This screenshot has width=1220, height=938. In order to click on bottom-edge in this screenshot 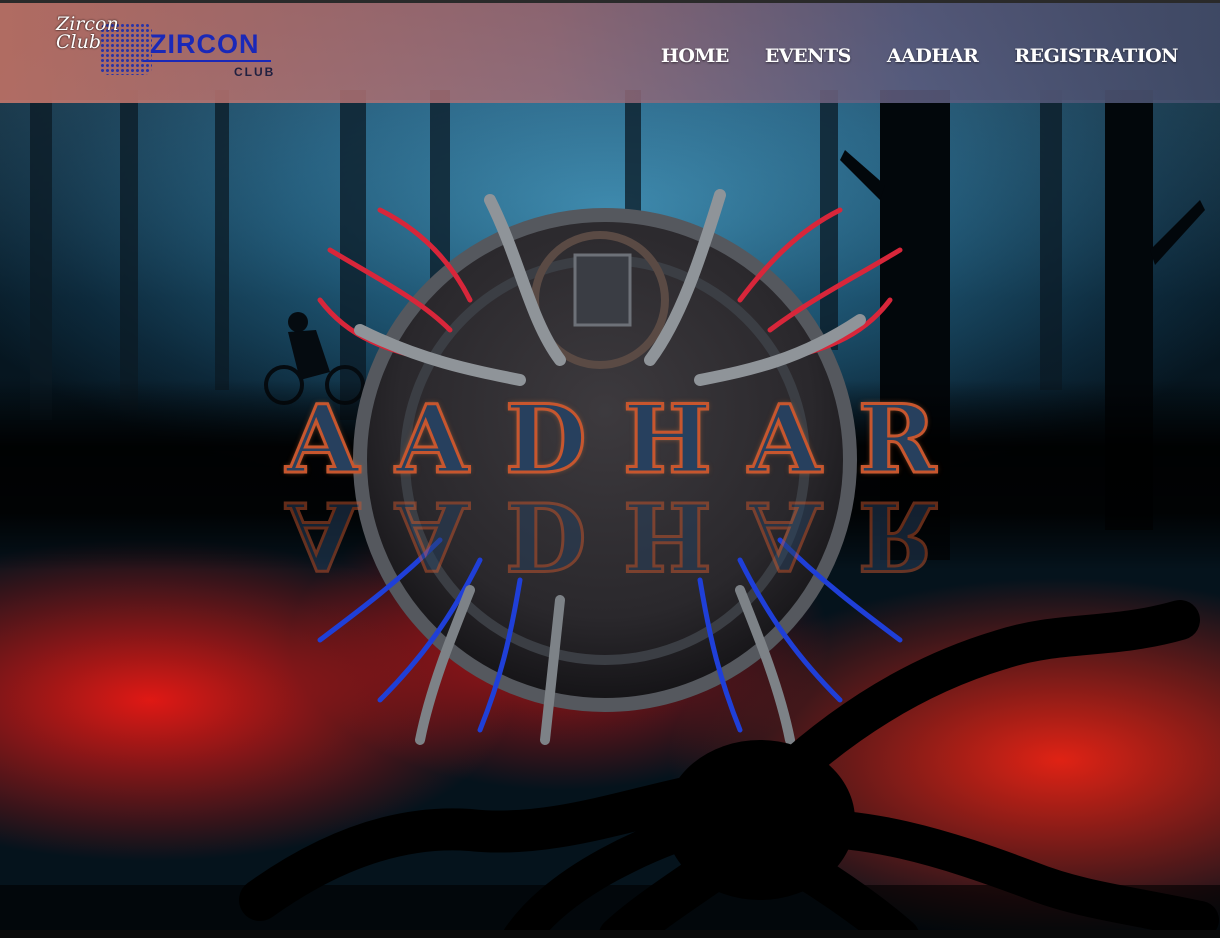, I will do `click(610, 934)`.